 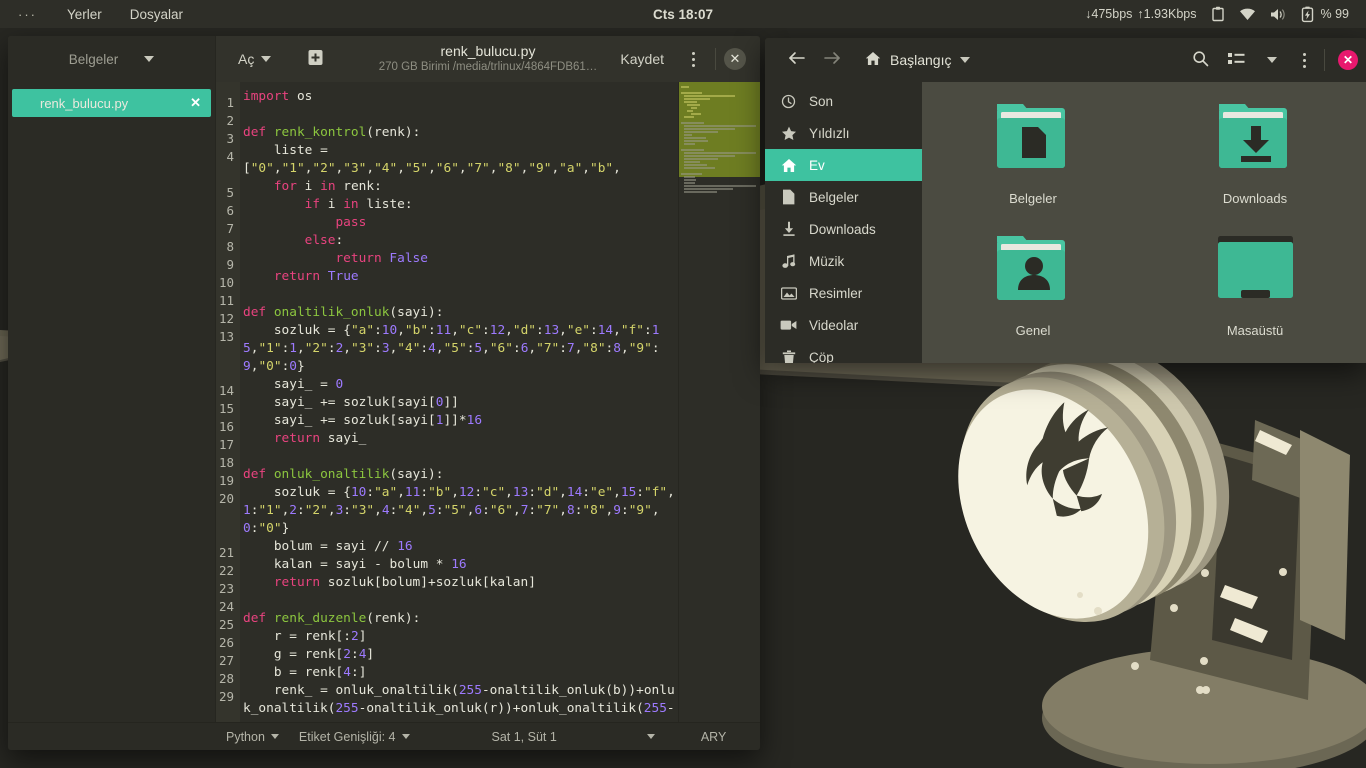 What do you see at coordinates (226, 408) in the screenshot?
I see `line-number: 15` at bounding box center [226, 408].